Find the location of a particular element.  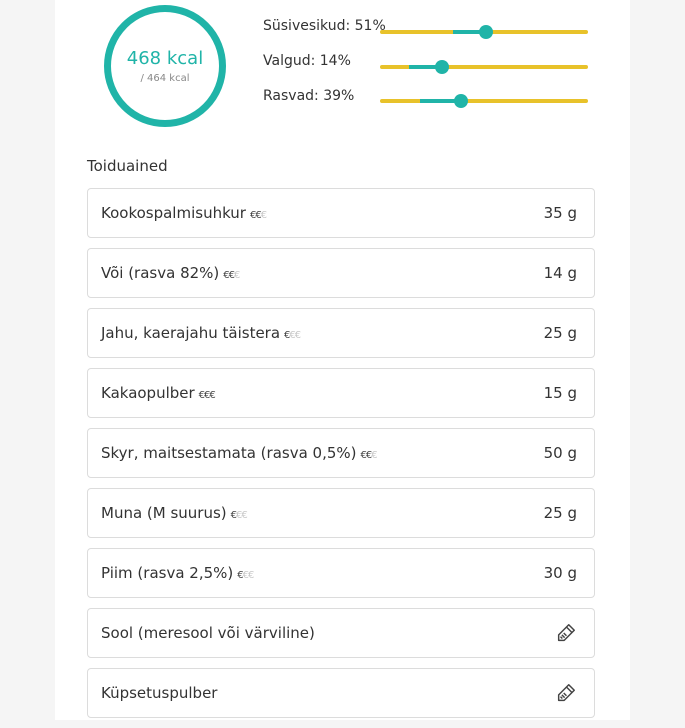

ingredient-amount: 15 g is located at coordinates (560, 393).